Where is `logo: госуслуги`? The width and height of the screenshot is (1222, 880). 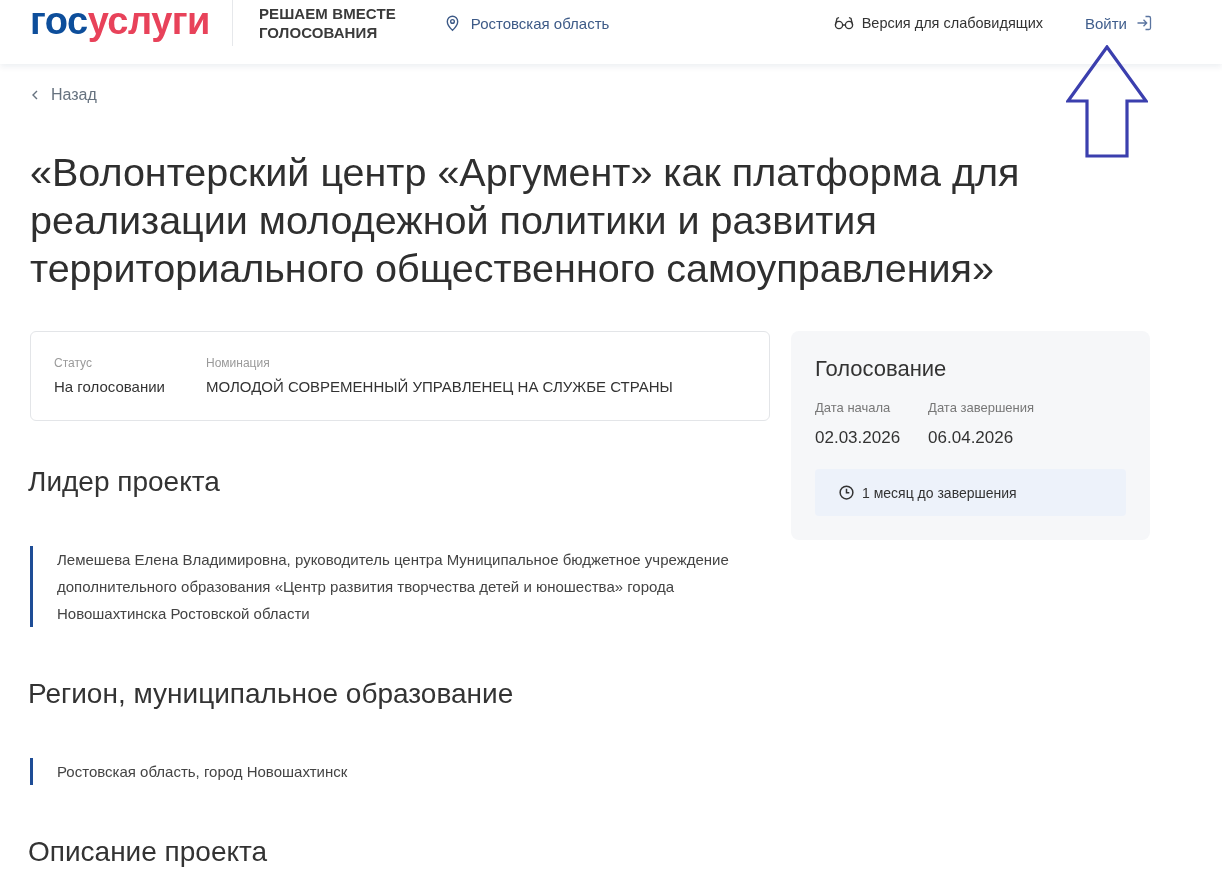
logo: госуслуги is located at coordinates (120, 21).